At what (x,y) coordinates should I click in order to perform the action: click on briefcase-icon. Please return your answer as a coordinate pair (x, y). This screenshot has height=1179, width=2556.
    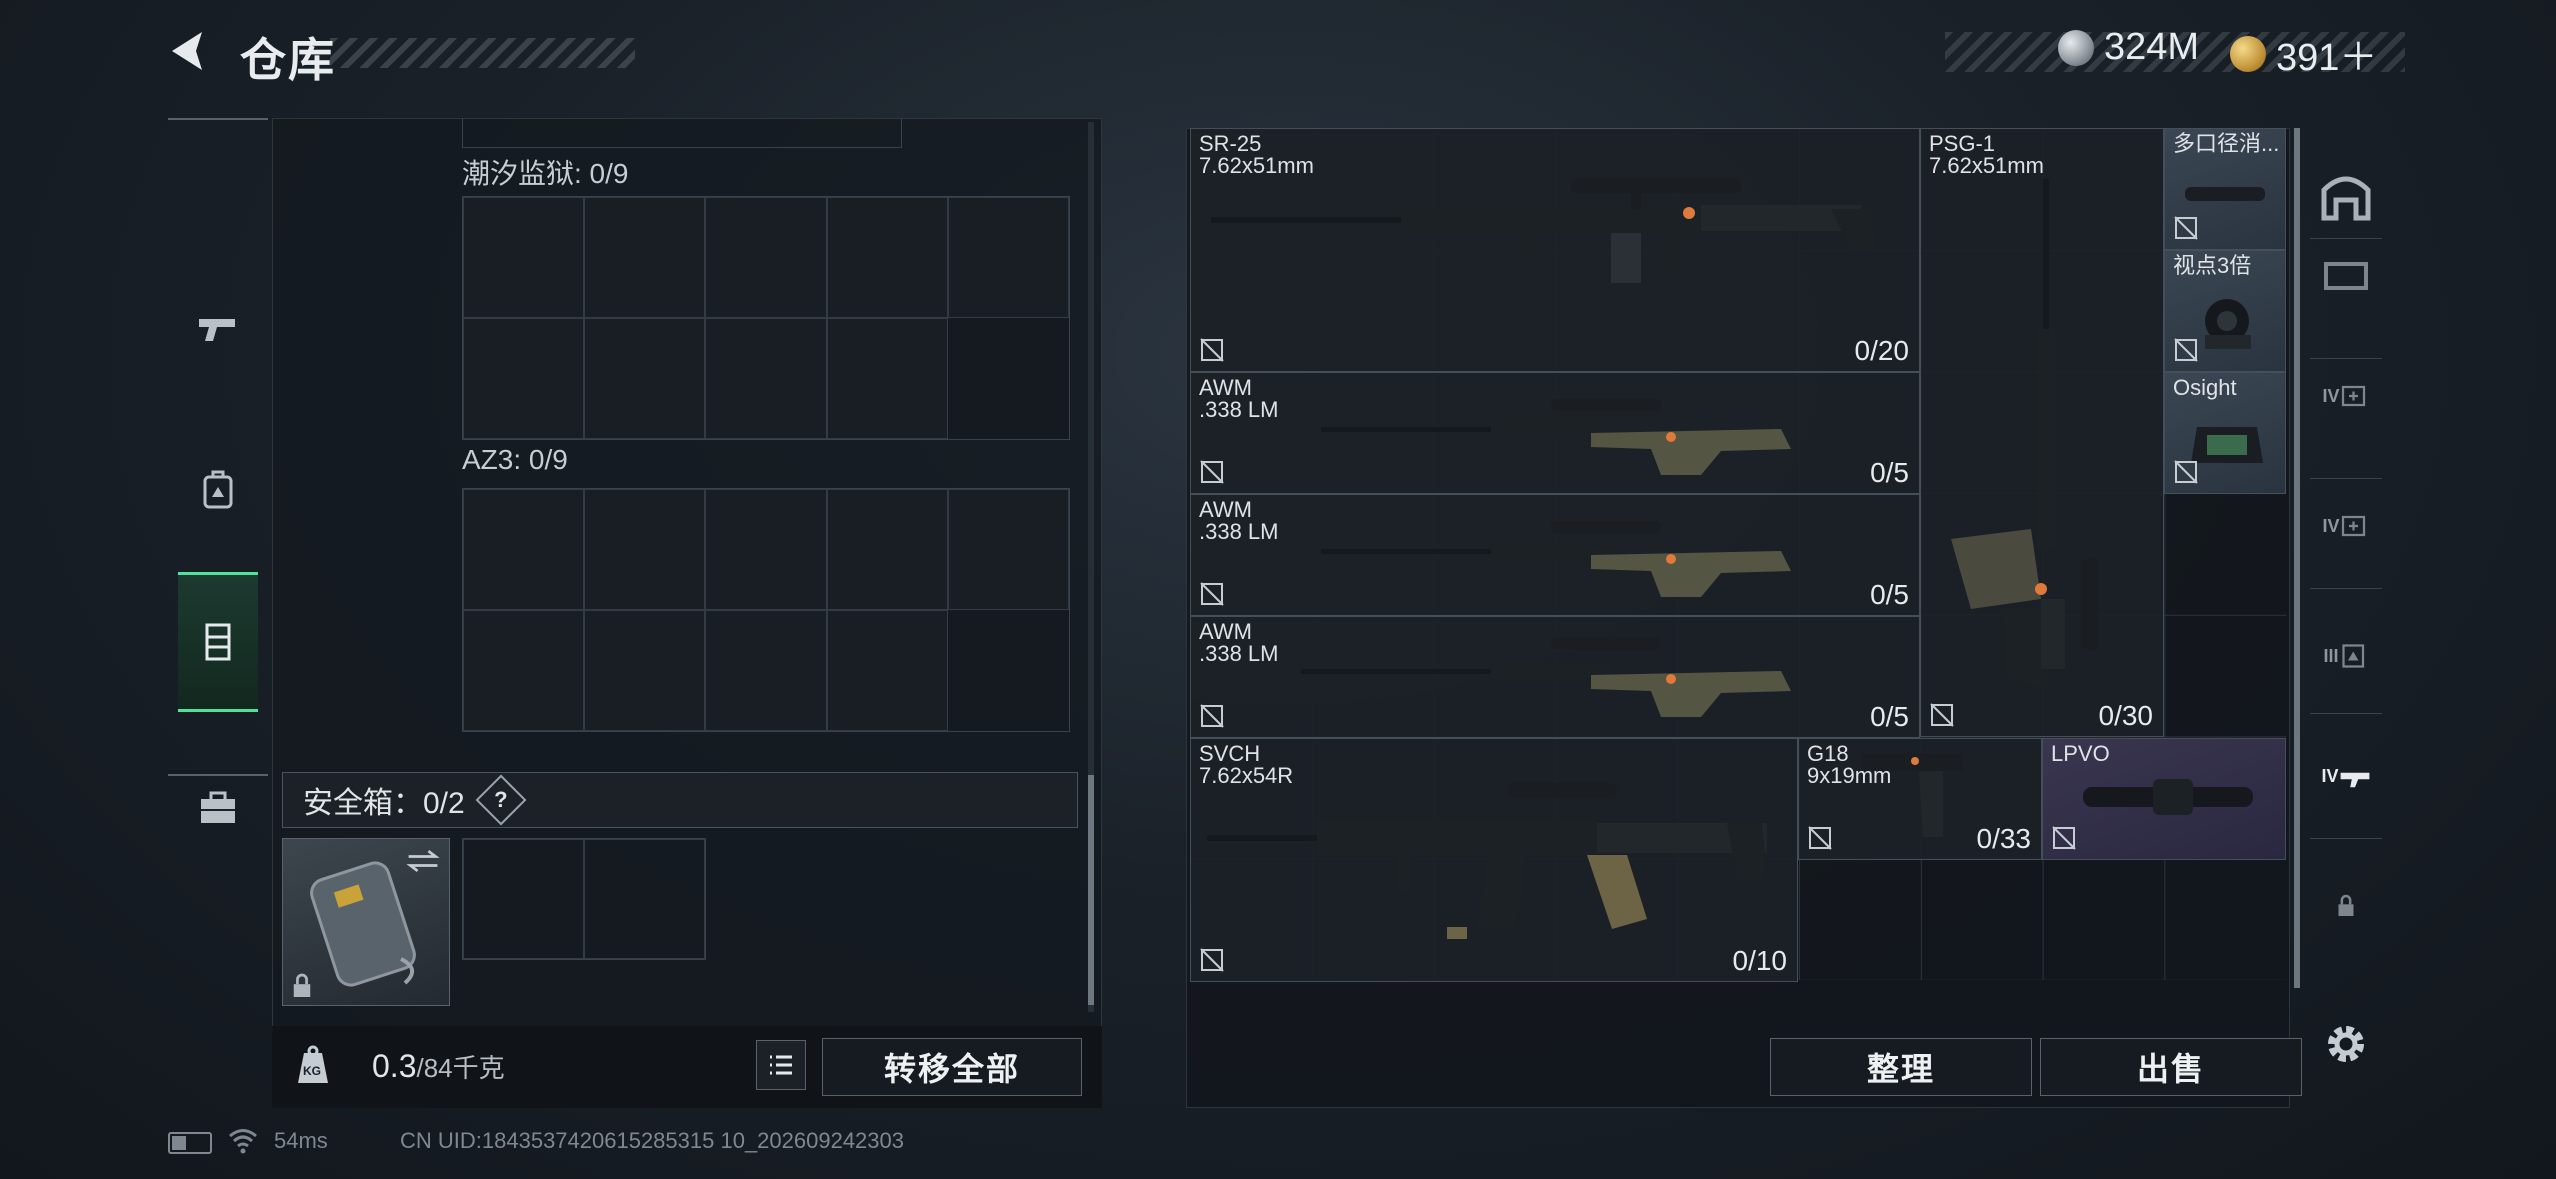
    Looking at the image, I should click on (218, 807).